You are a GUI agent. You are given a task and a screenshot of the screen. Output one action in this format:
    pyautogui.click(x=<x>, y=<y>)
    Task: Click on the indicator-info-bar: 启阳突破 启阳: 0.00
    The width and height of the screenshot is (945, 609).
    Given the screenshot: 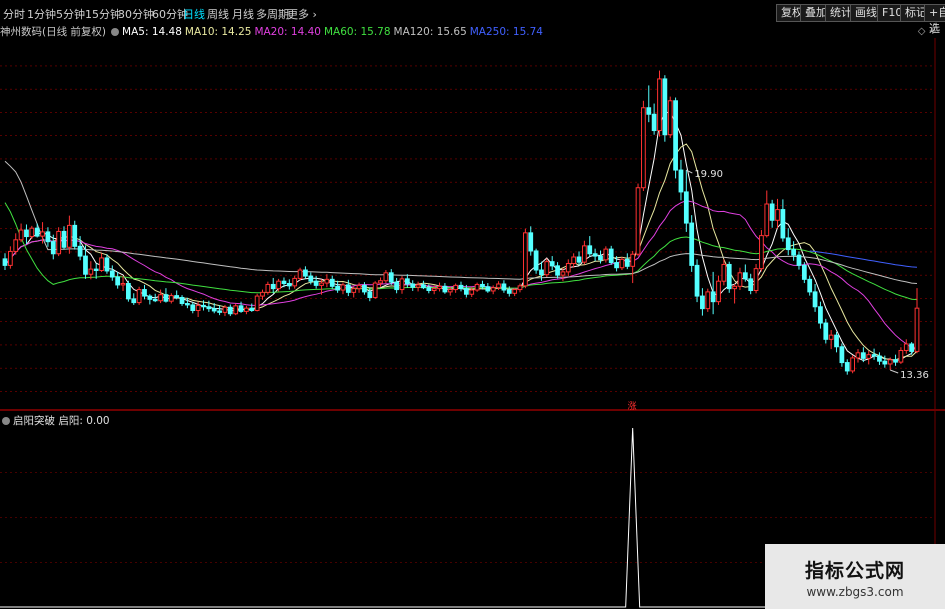 What is the action you would take?
    pyautogui.click(x=55, y=420)
    